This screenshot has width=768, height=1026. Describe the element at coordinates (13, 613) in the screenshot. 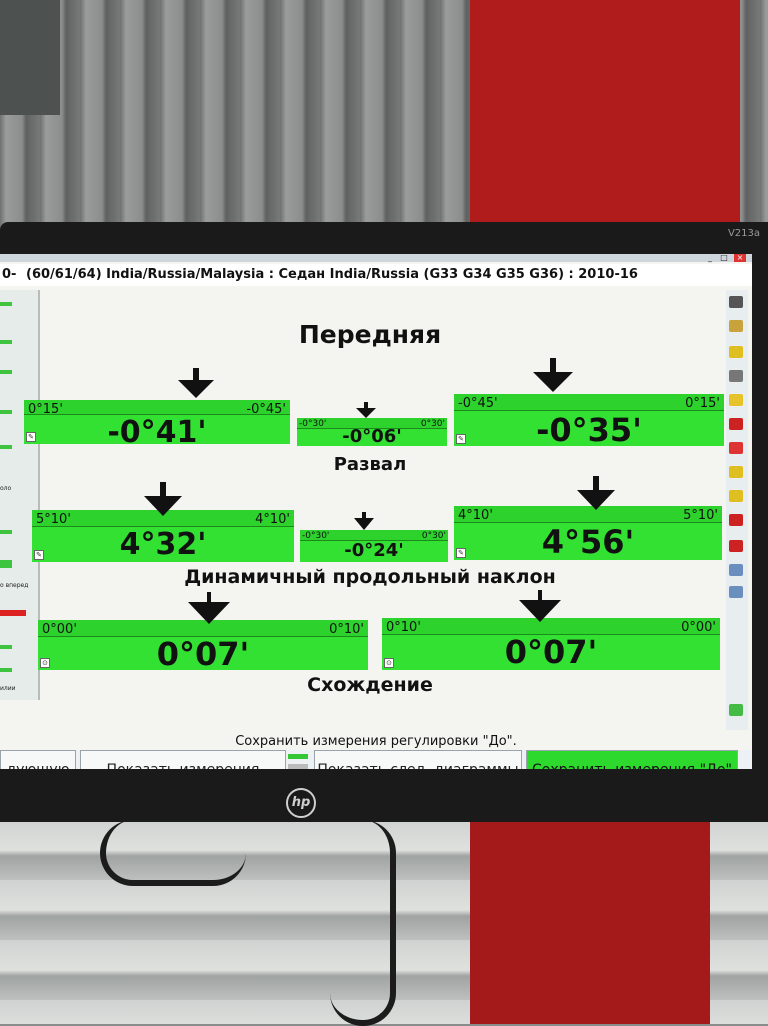

I see `left-panel-item-red` at that location.